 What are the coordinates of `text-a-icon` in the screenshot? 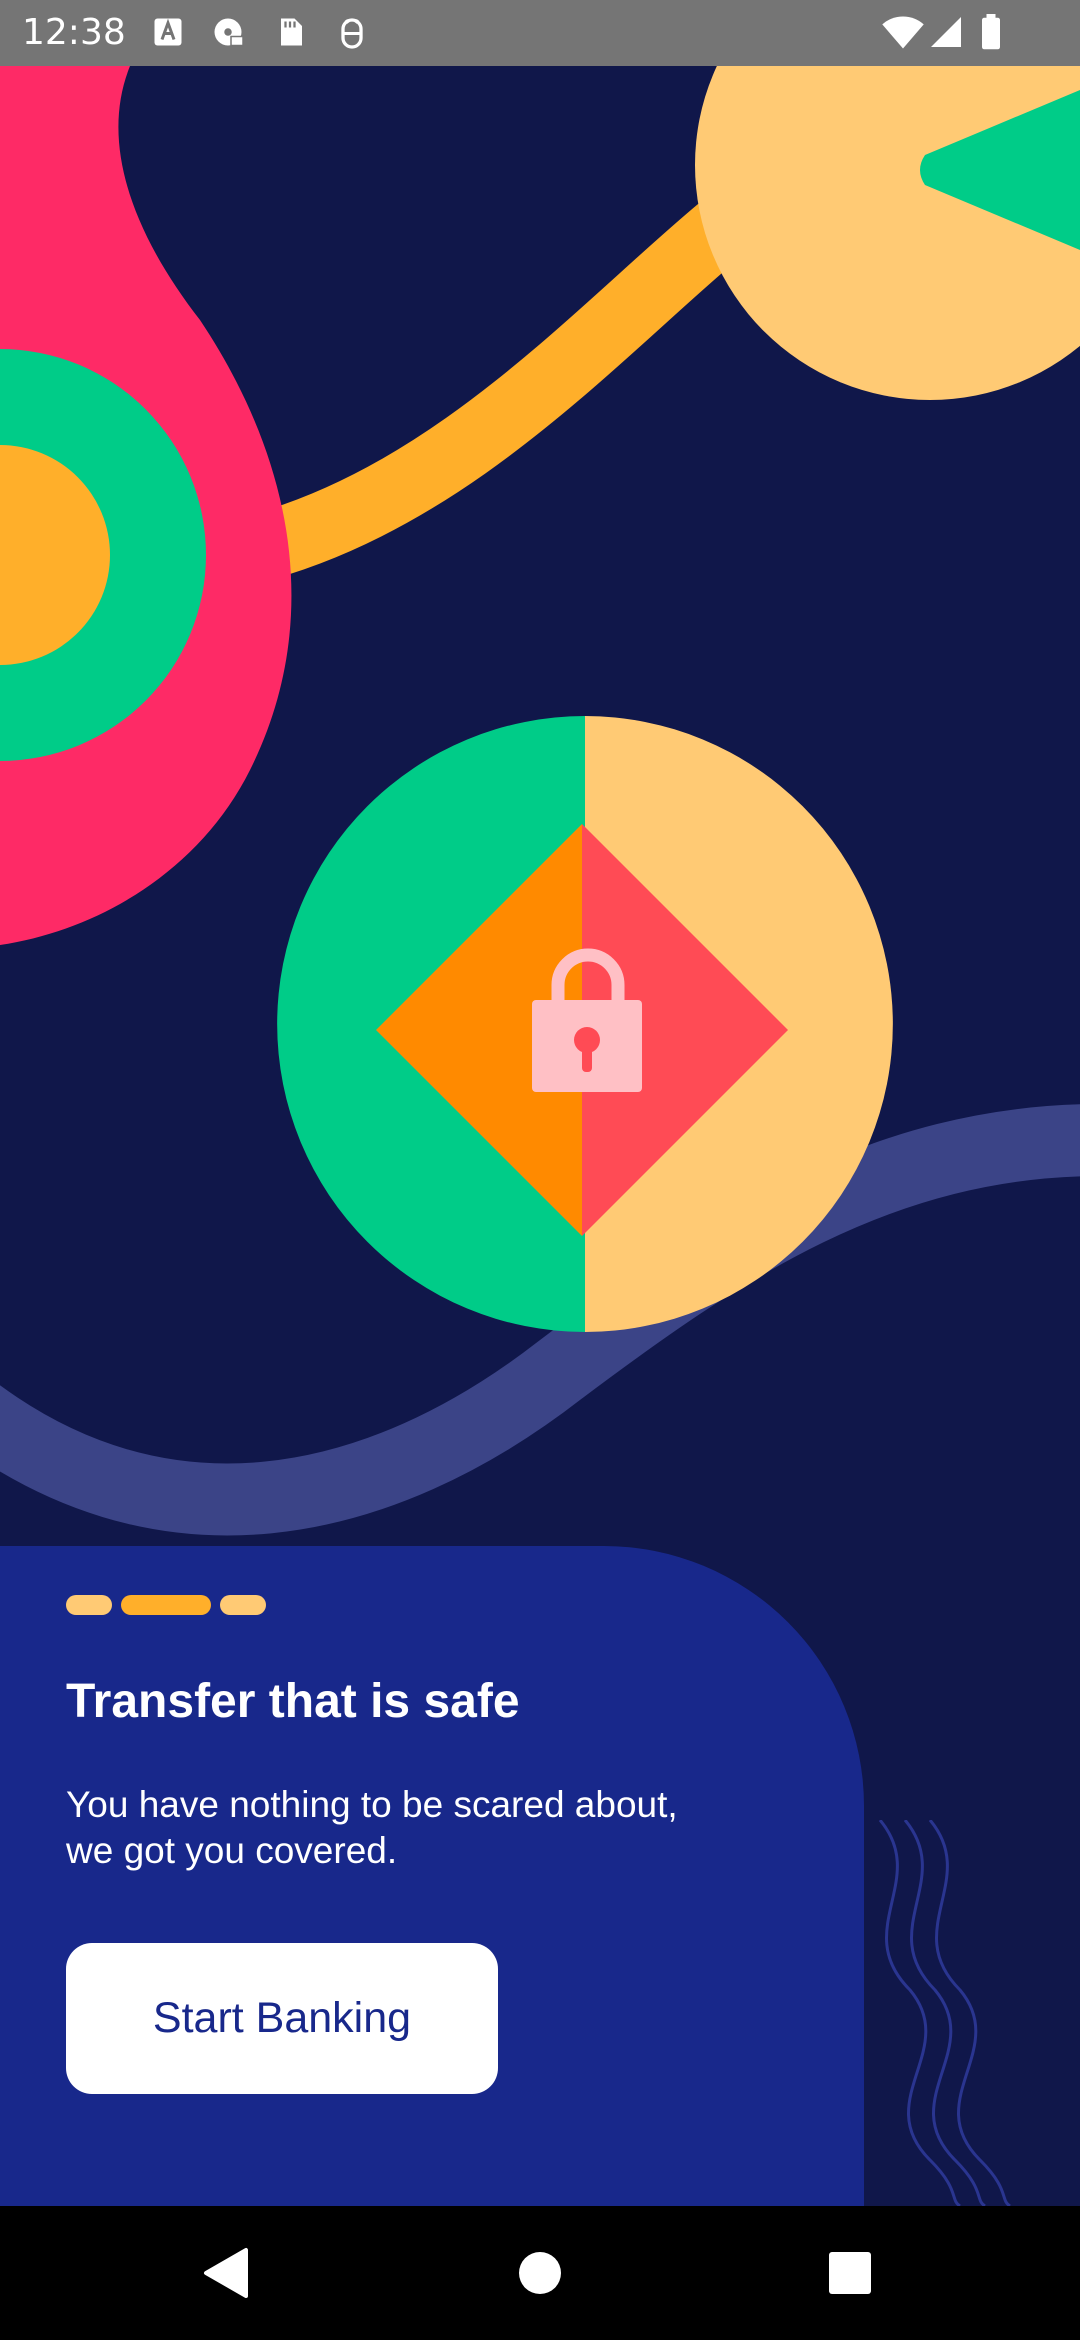 It's located at (168, 32).